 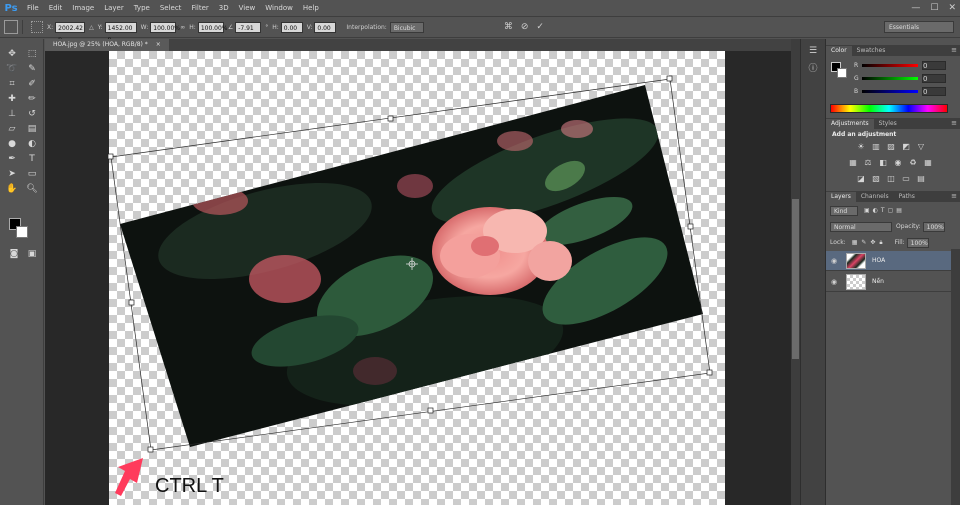 I want to click on stamp-tool-icon: ⊥, so click(x=12, y=114).